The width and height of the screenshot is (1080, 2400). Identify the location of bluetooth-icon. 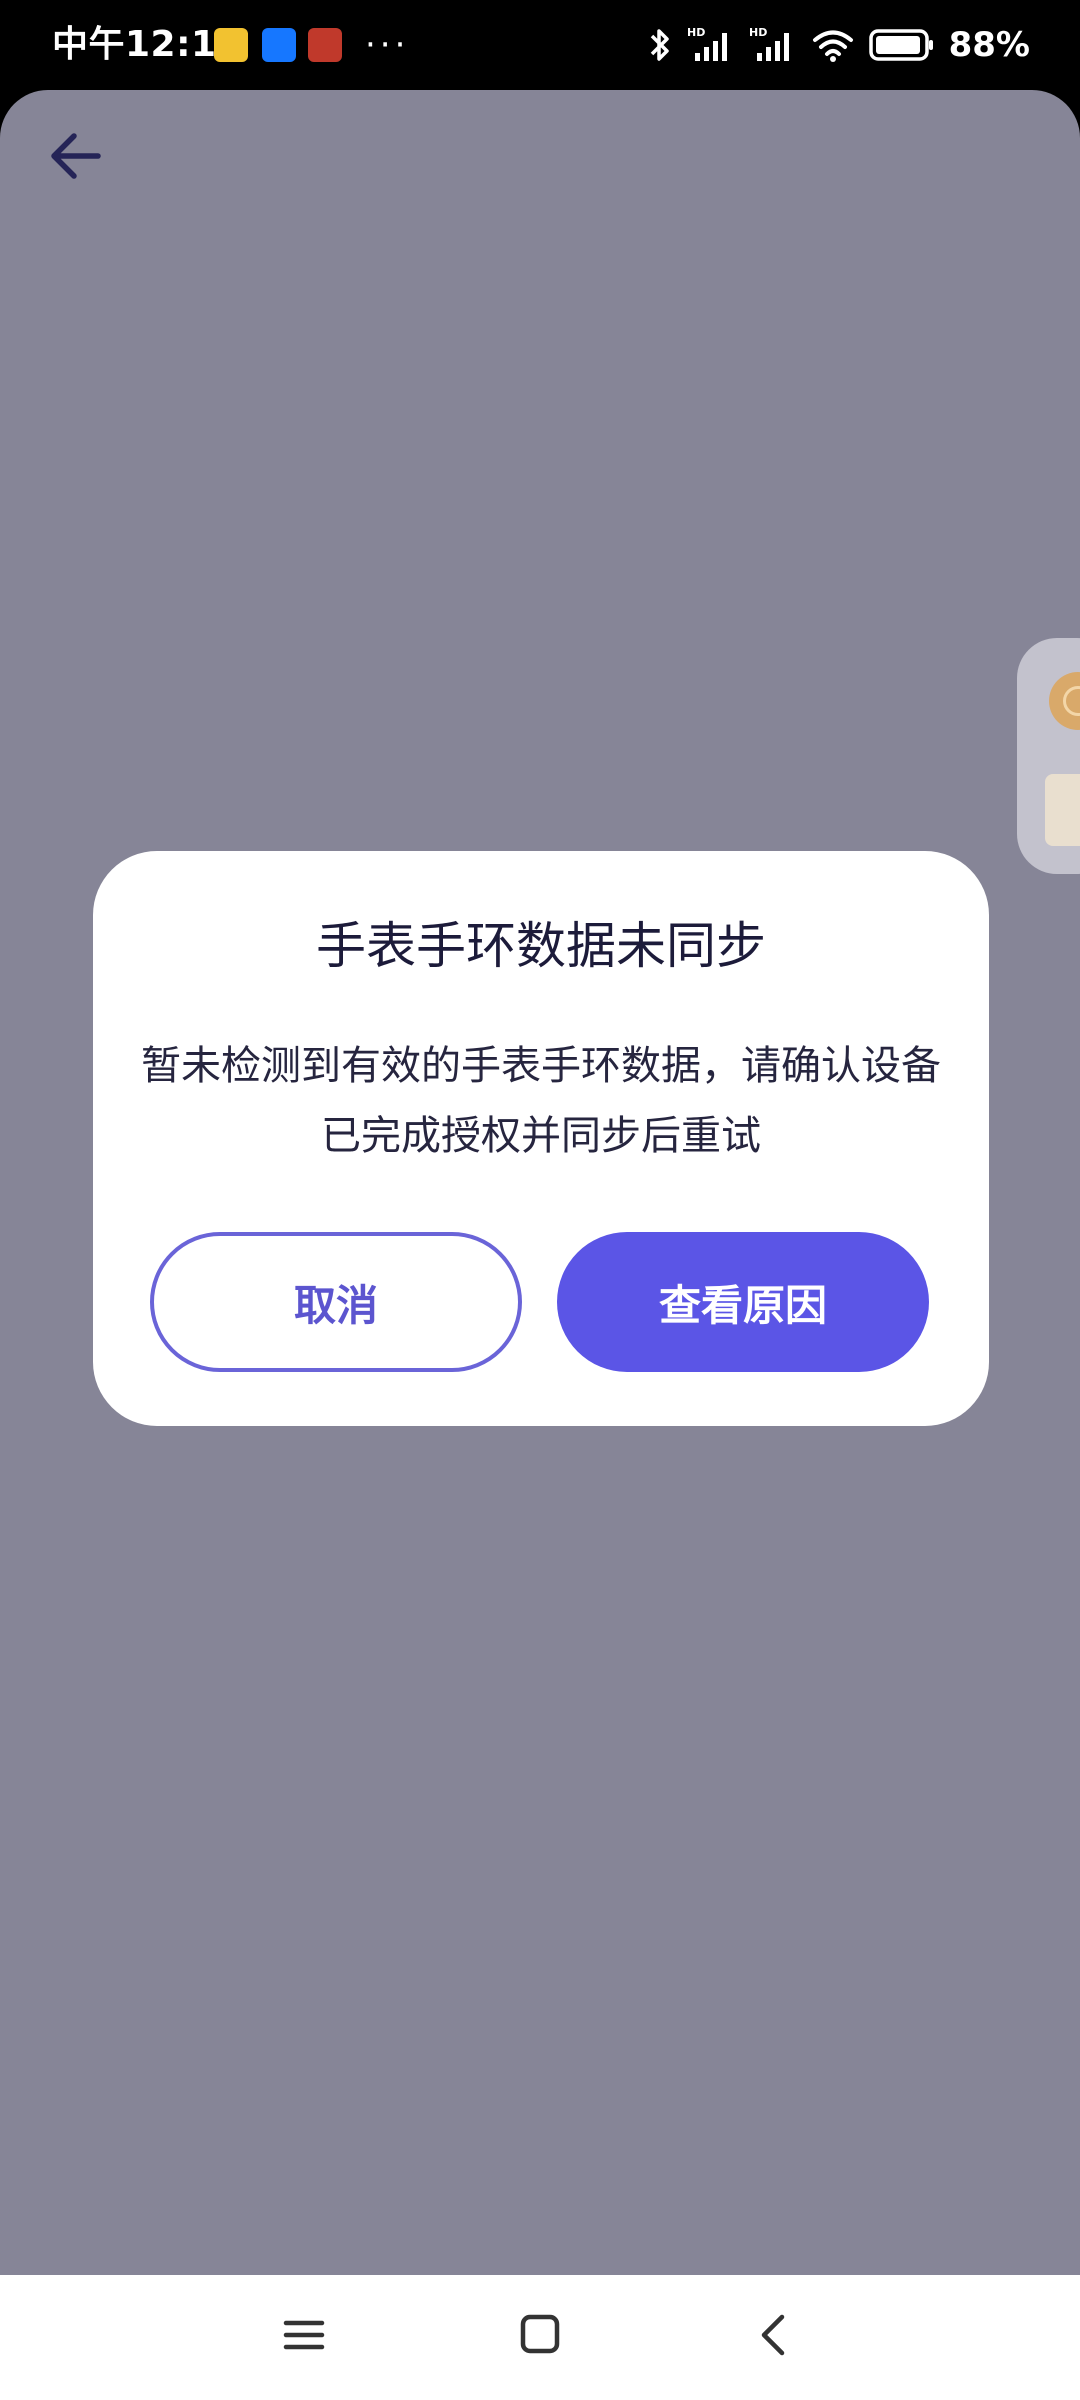
(659, 45).